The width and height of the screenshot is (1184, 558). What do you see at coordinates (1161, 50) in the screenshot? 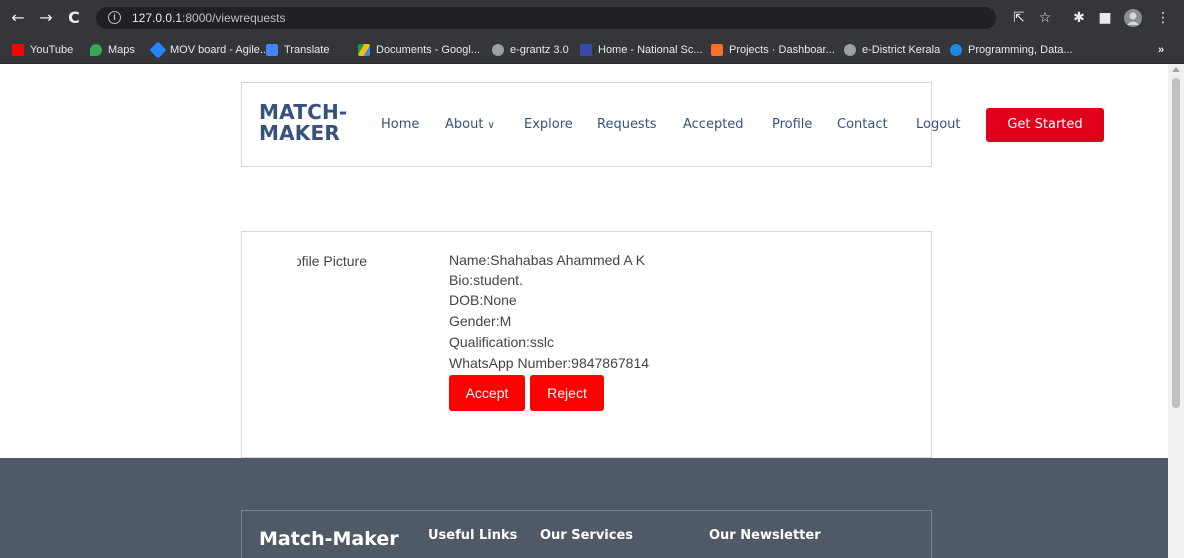
I see `bookmarks-overflow-icon: »` at bounding box center [1161, 50].